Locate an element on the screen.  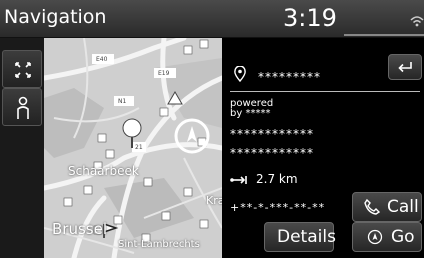
voice-command-button is located at coordinates (22, 107).